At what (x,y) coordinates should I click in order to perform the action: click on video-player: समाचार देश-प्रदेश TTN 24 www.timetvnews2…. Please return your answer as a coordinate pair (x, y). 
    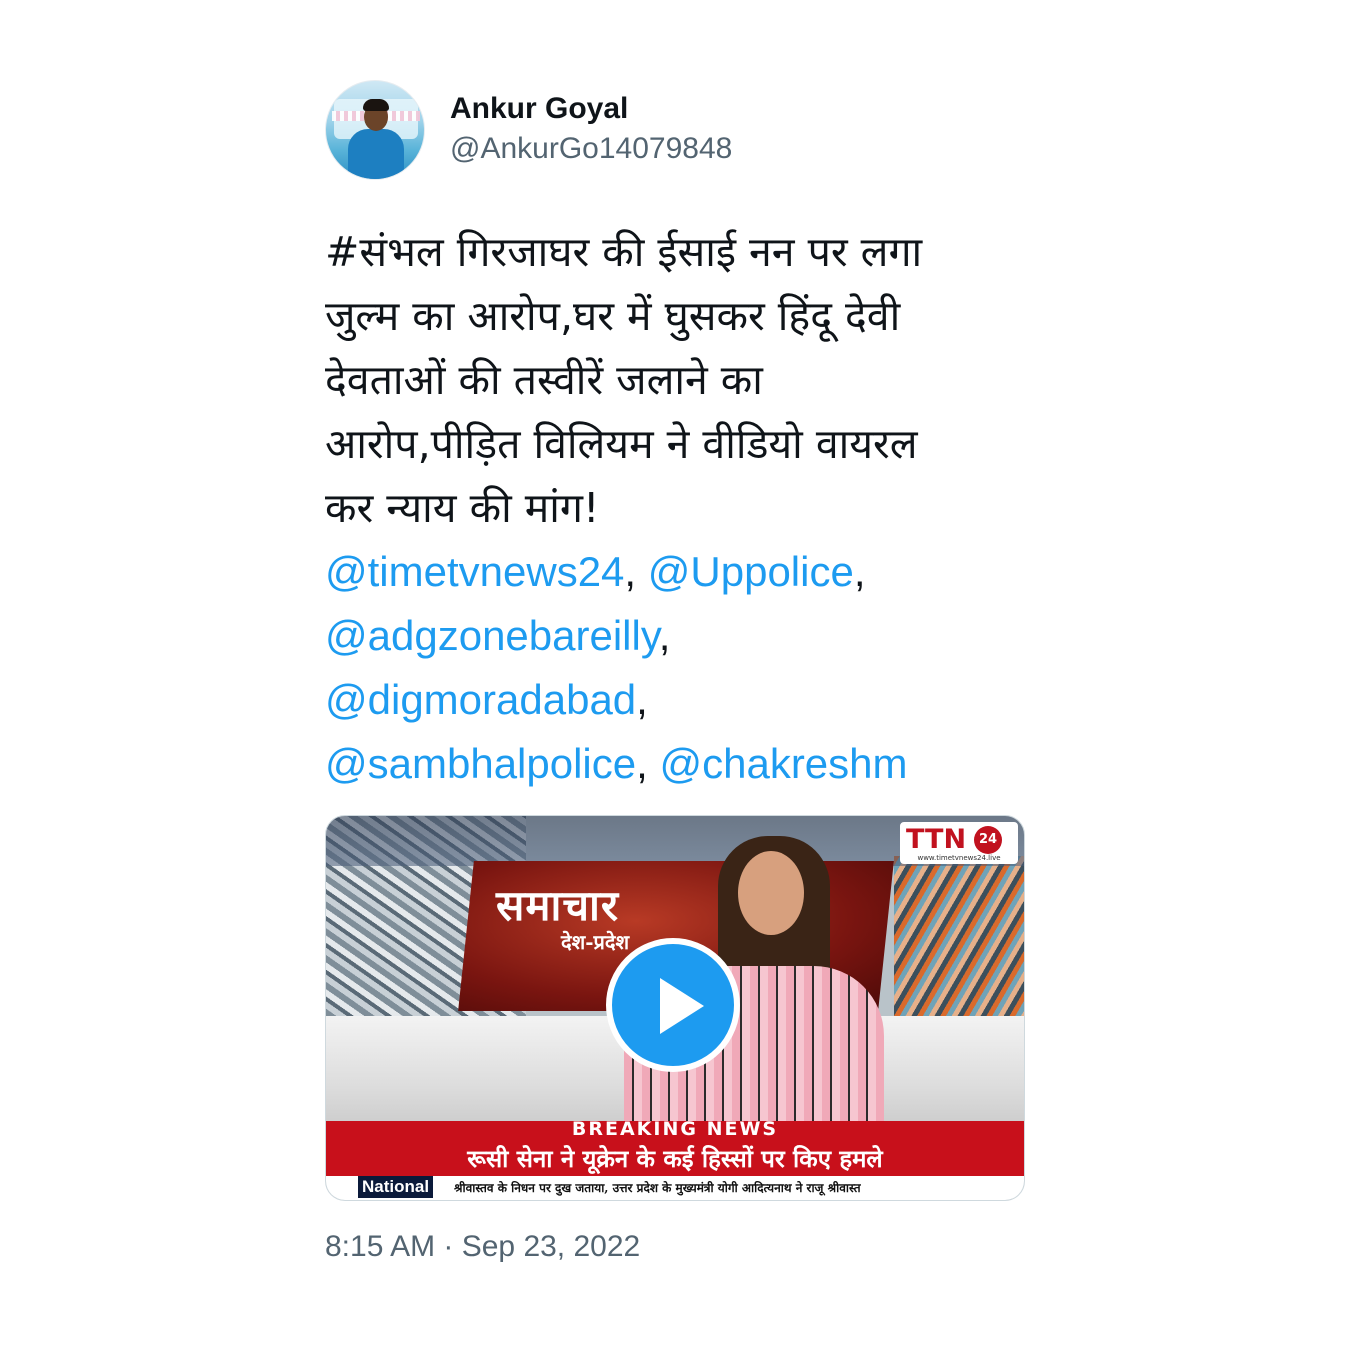
    Looking at the image, I should click on (675, 1008).